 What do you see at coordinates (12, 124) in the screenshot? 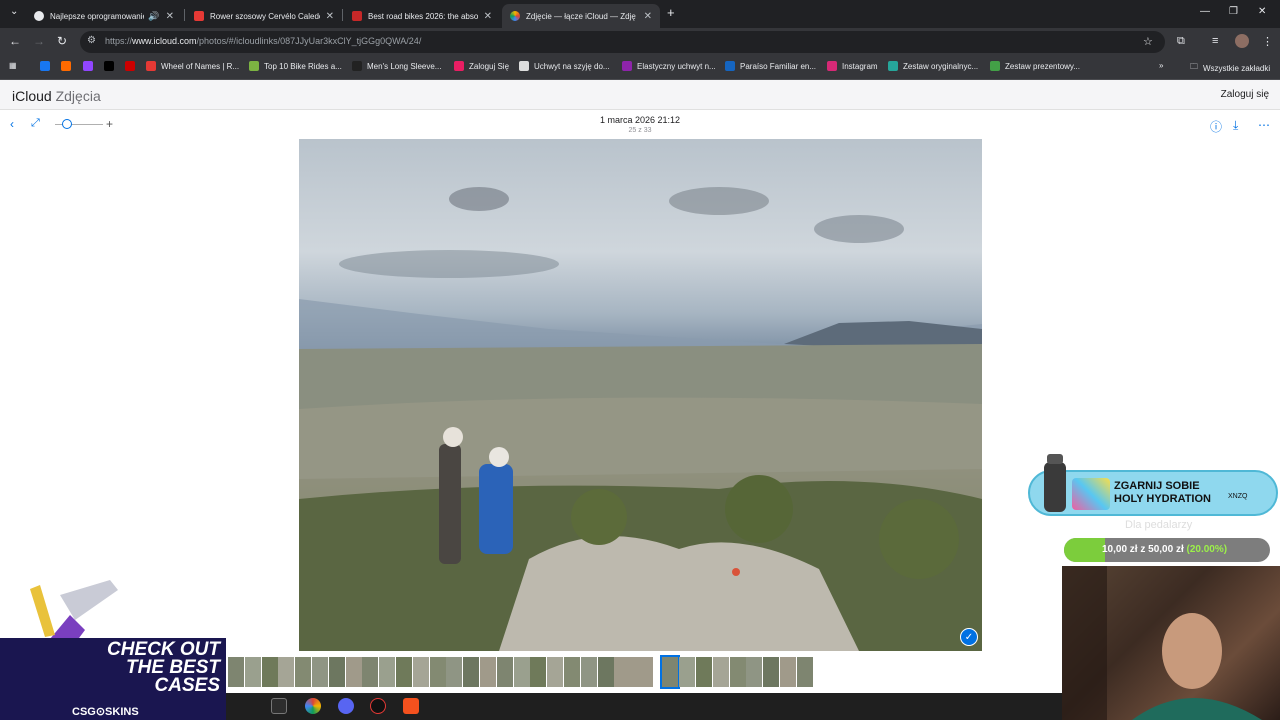
I see `back-icon: ‹` at bounding box center [12, 124].